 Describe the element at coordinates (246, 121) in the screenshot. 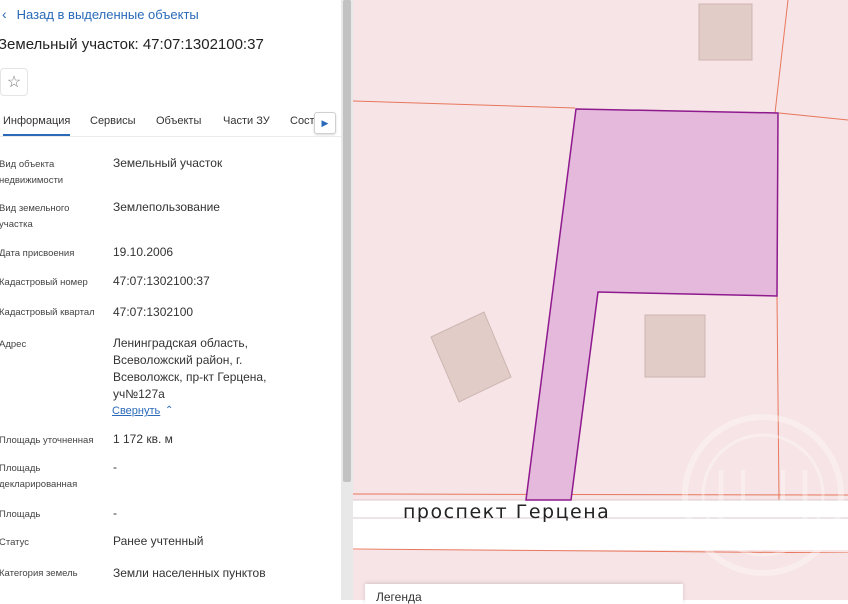

I see `tab-parts: Части ЗУ` at that location.